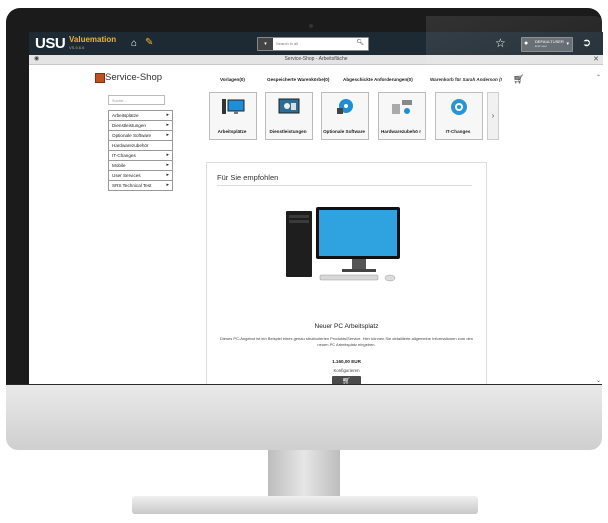 Image resolution: width=608 pixels, height=523 pixels. Describe the element at coordinates (140, 185) in the screenshot. I see `category-item: SRS Technical Test ▸` at that location.